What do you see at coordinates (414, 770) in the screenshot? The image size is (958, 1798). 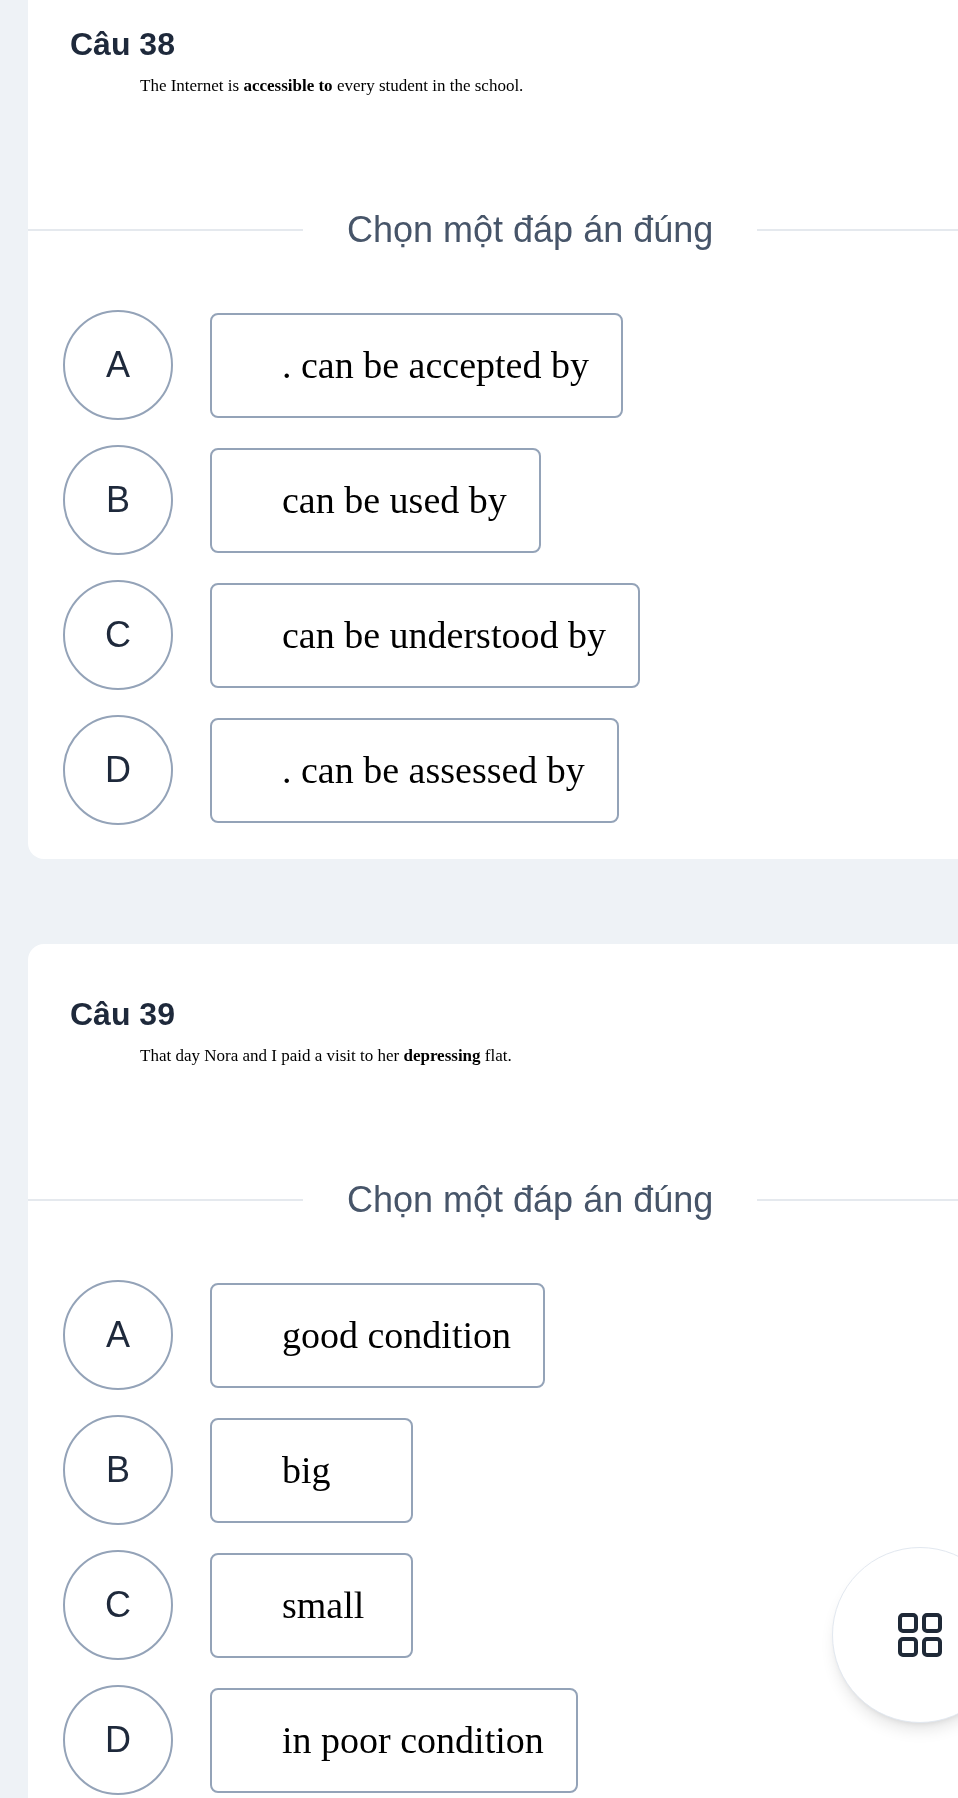 I see `option-answer: . can be assessed by` at bounding box center [414, 770].